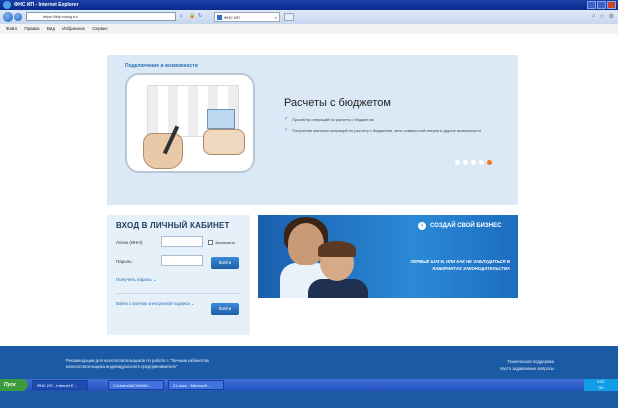  I want to click on slide-dot-active, so click(489, 162).